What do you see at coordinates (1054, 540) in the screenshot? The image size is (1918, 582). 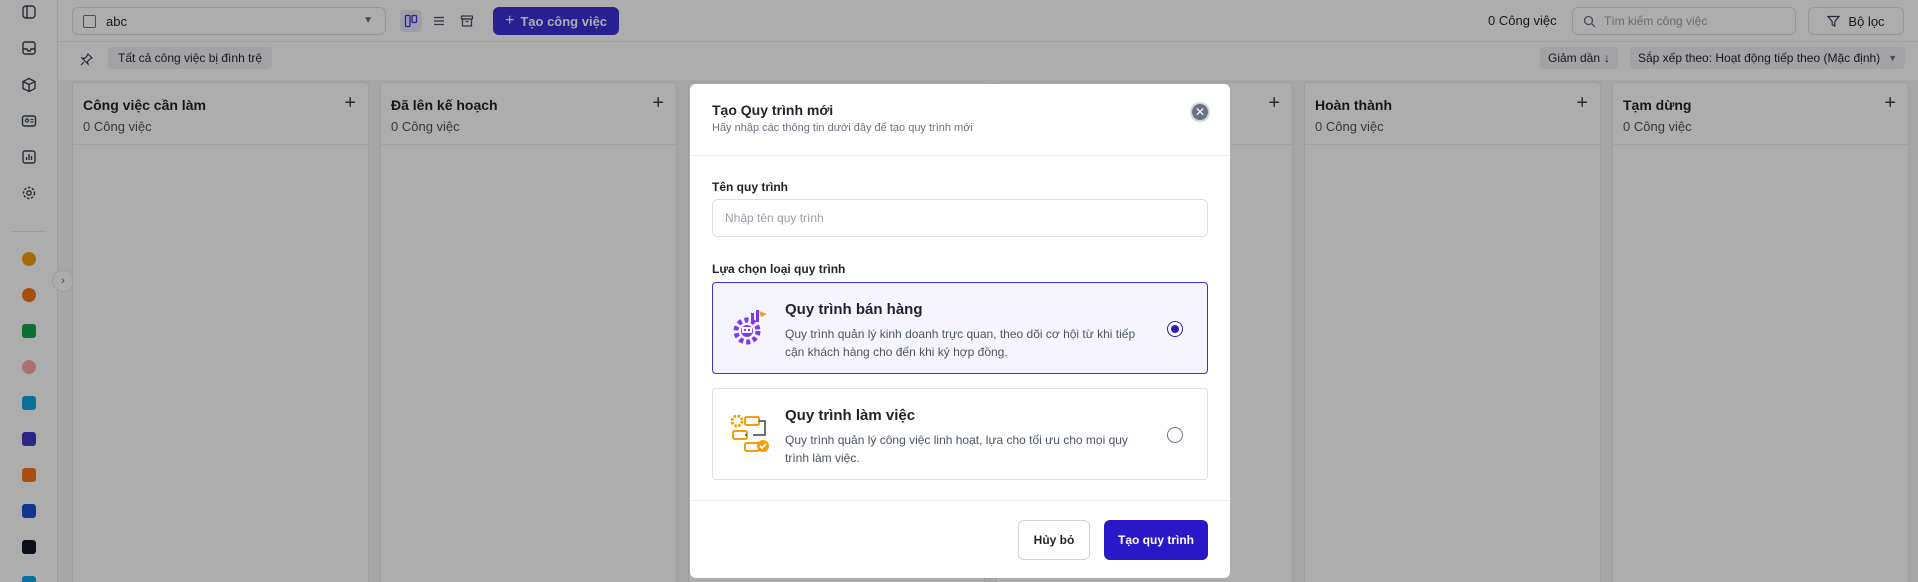 I see `cancel-button: Hủy bỏ` at bounding box center [1054, 540].